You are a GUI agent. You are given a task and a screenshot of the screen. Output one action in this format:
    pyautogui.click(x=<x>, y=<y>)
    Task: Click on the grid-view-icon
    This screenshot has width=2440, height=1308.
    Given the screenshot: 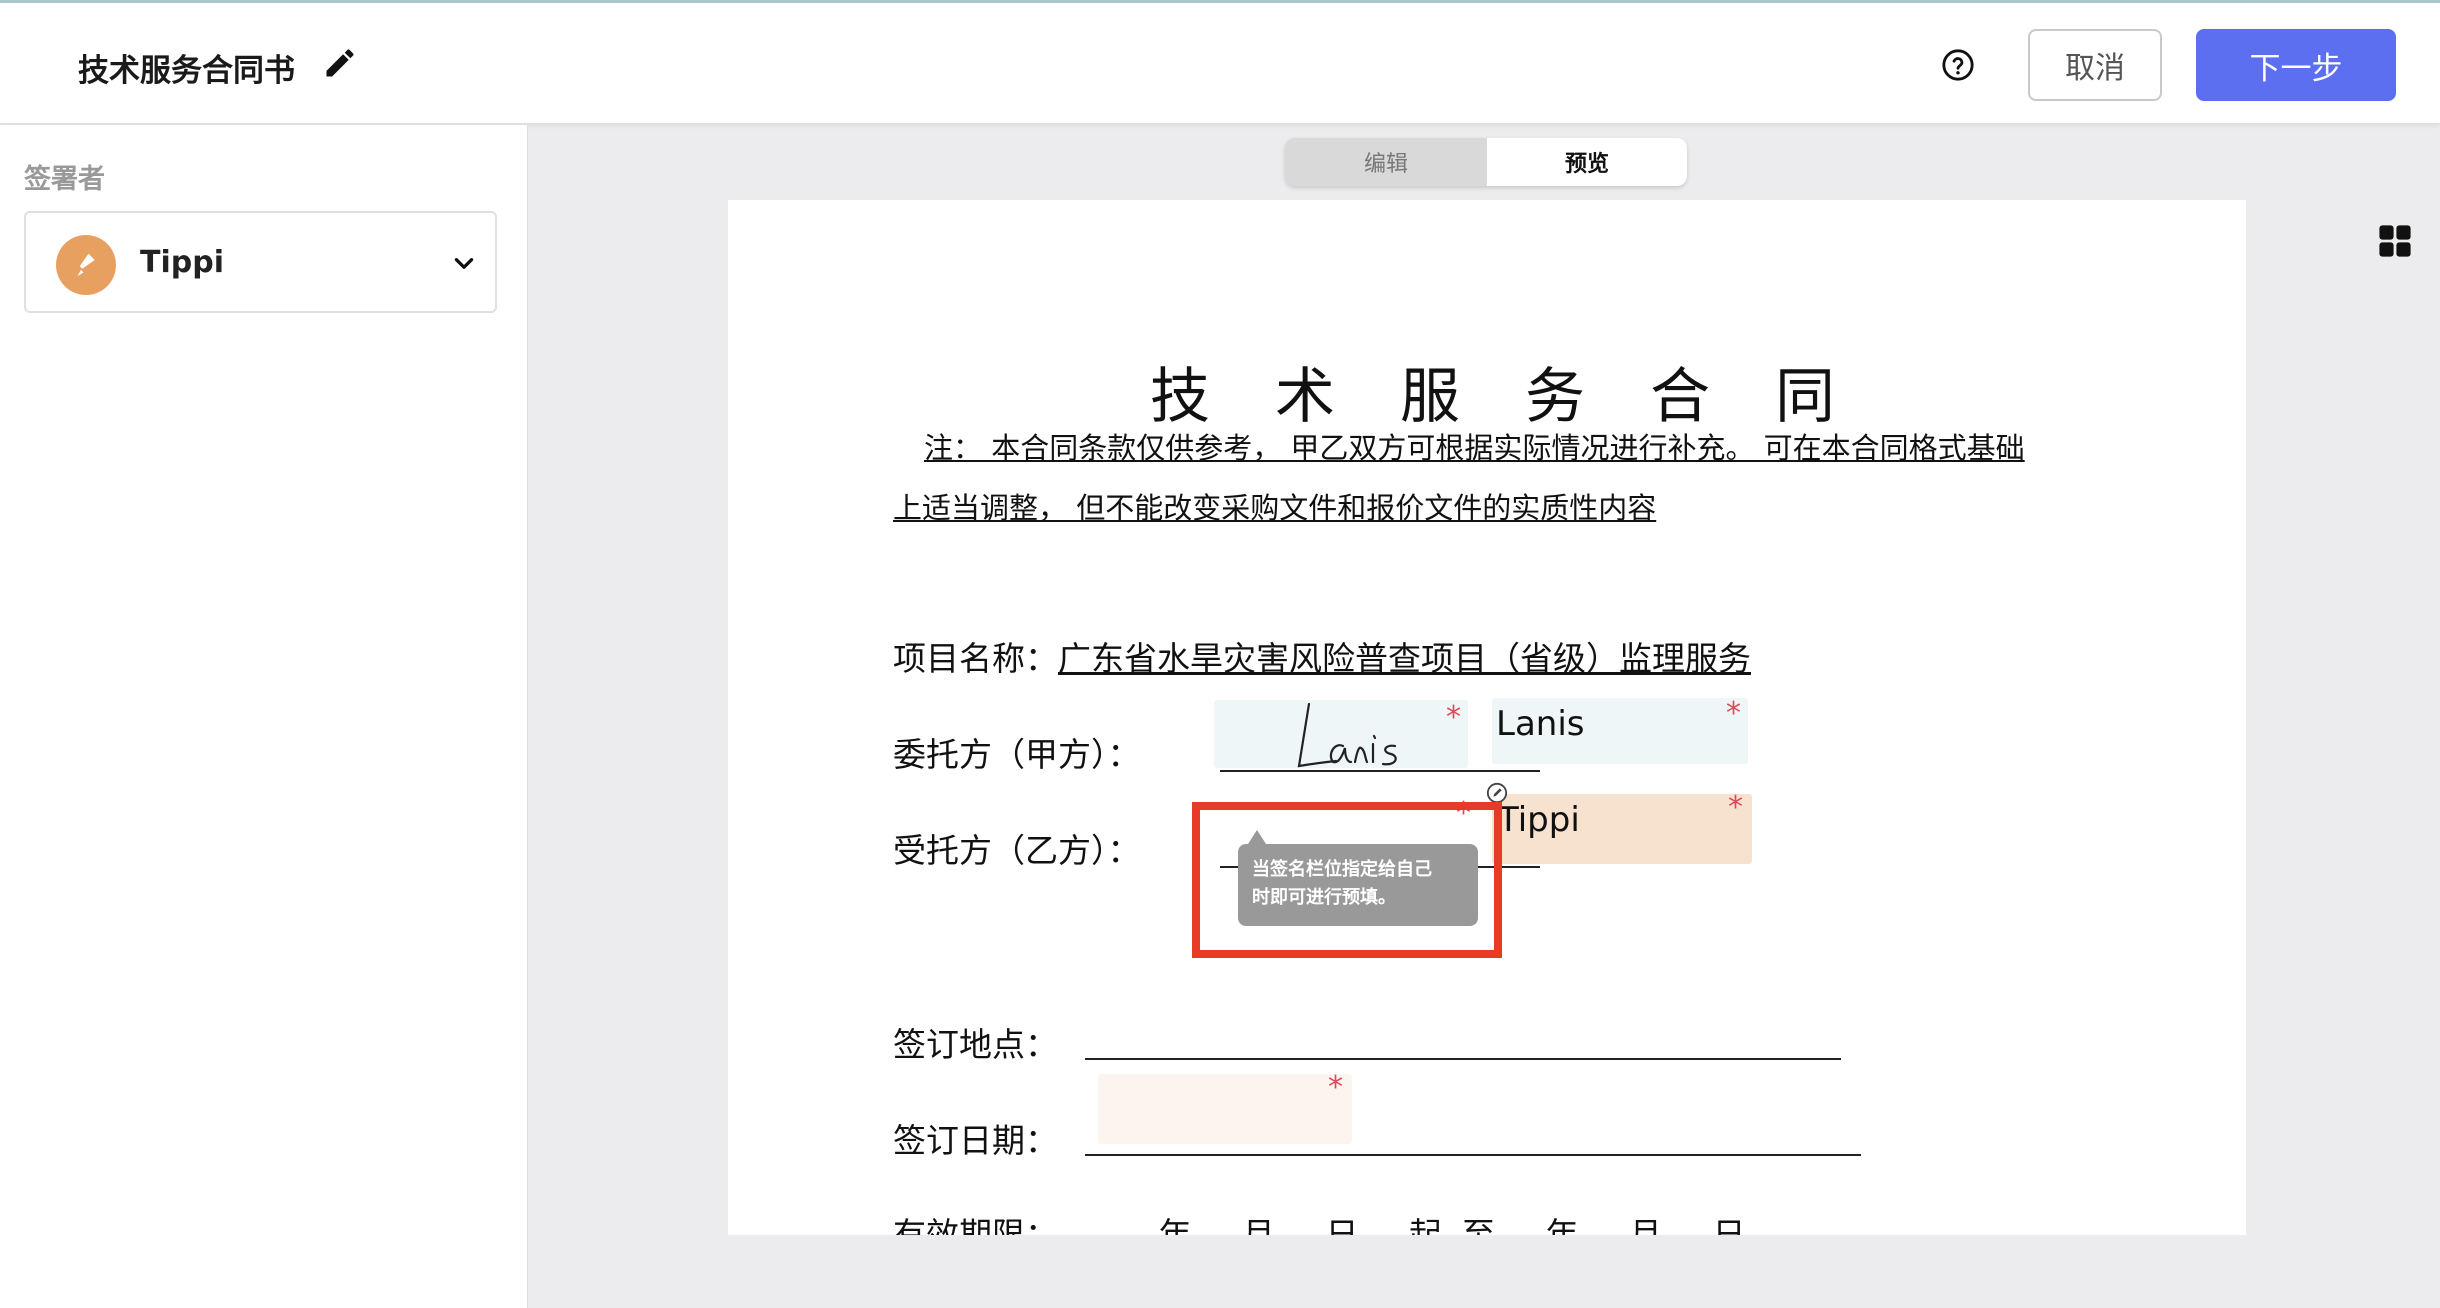 What is the action you would take?
    pyautogui.click(x=2395, y=241)
    